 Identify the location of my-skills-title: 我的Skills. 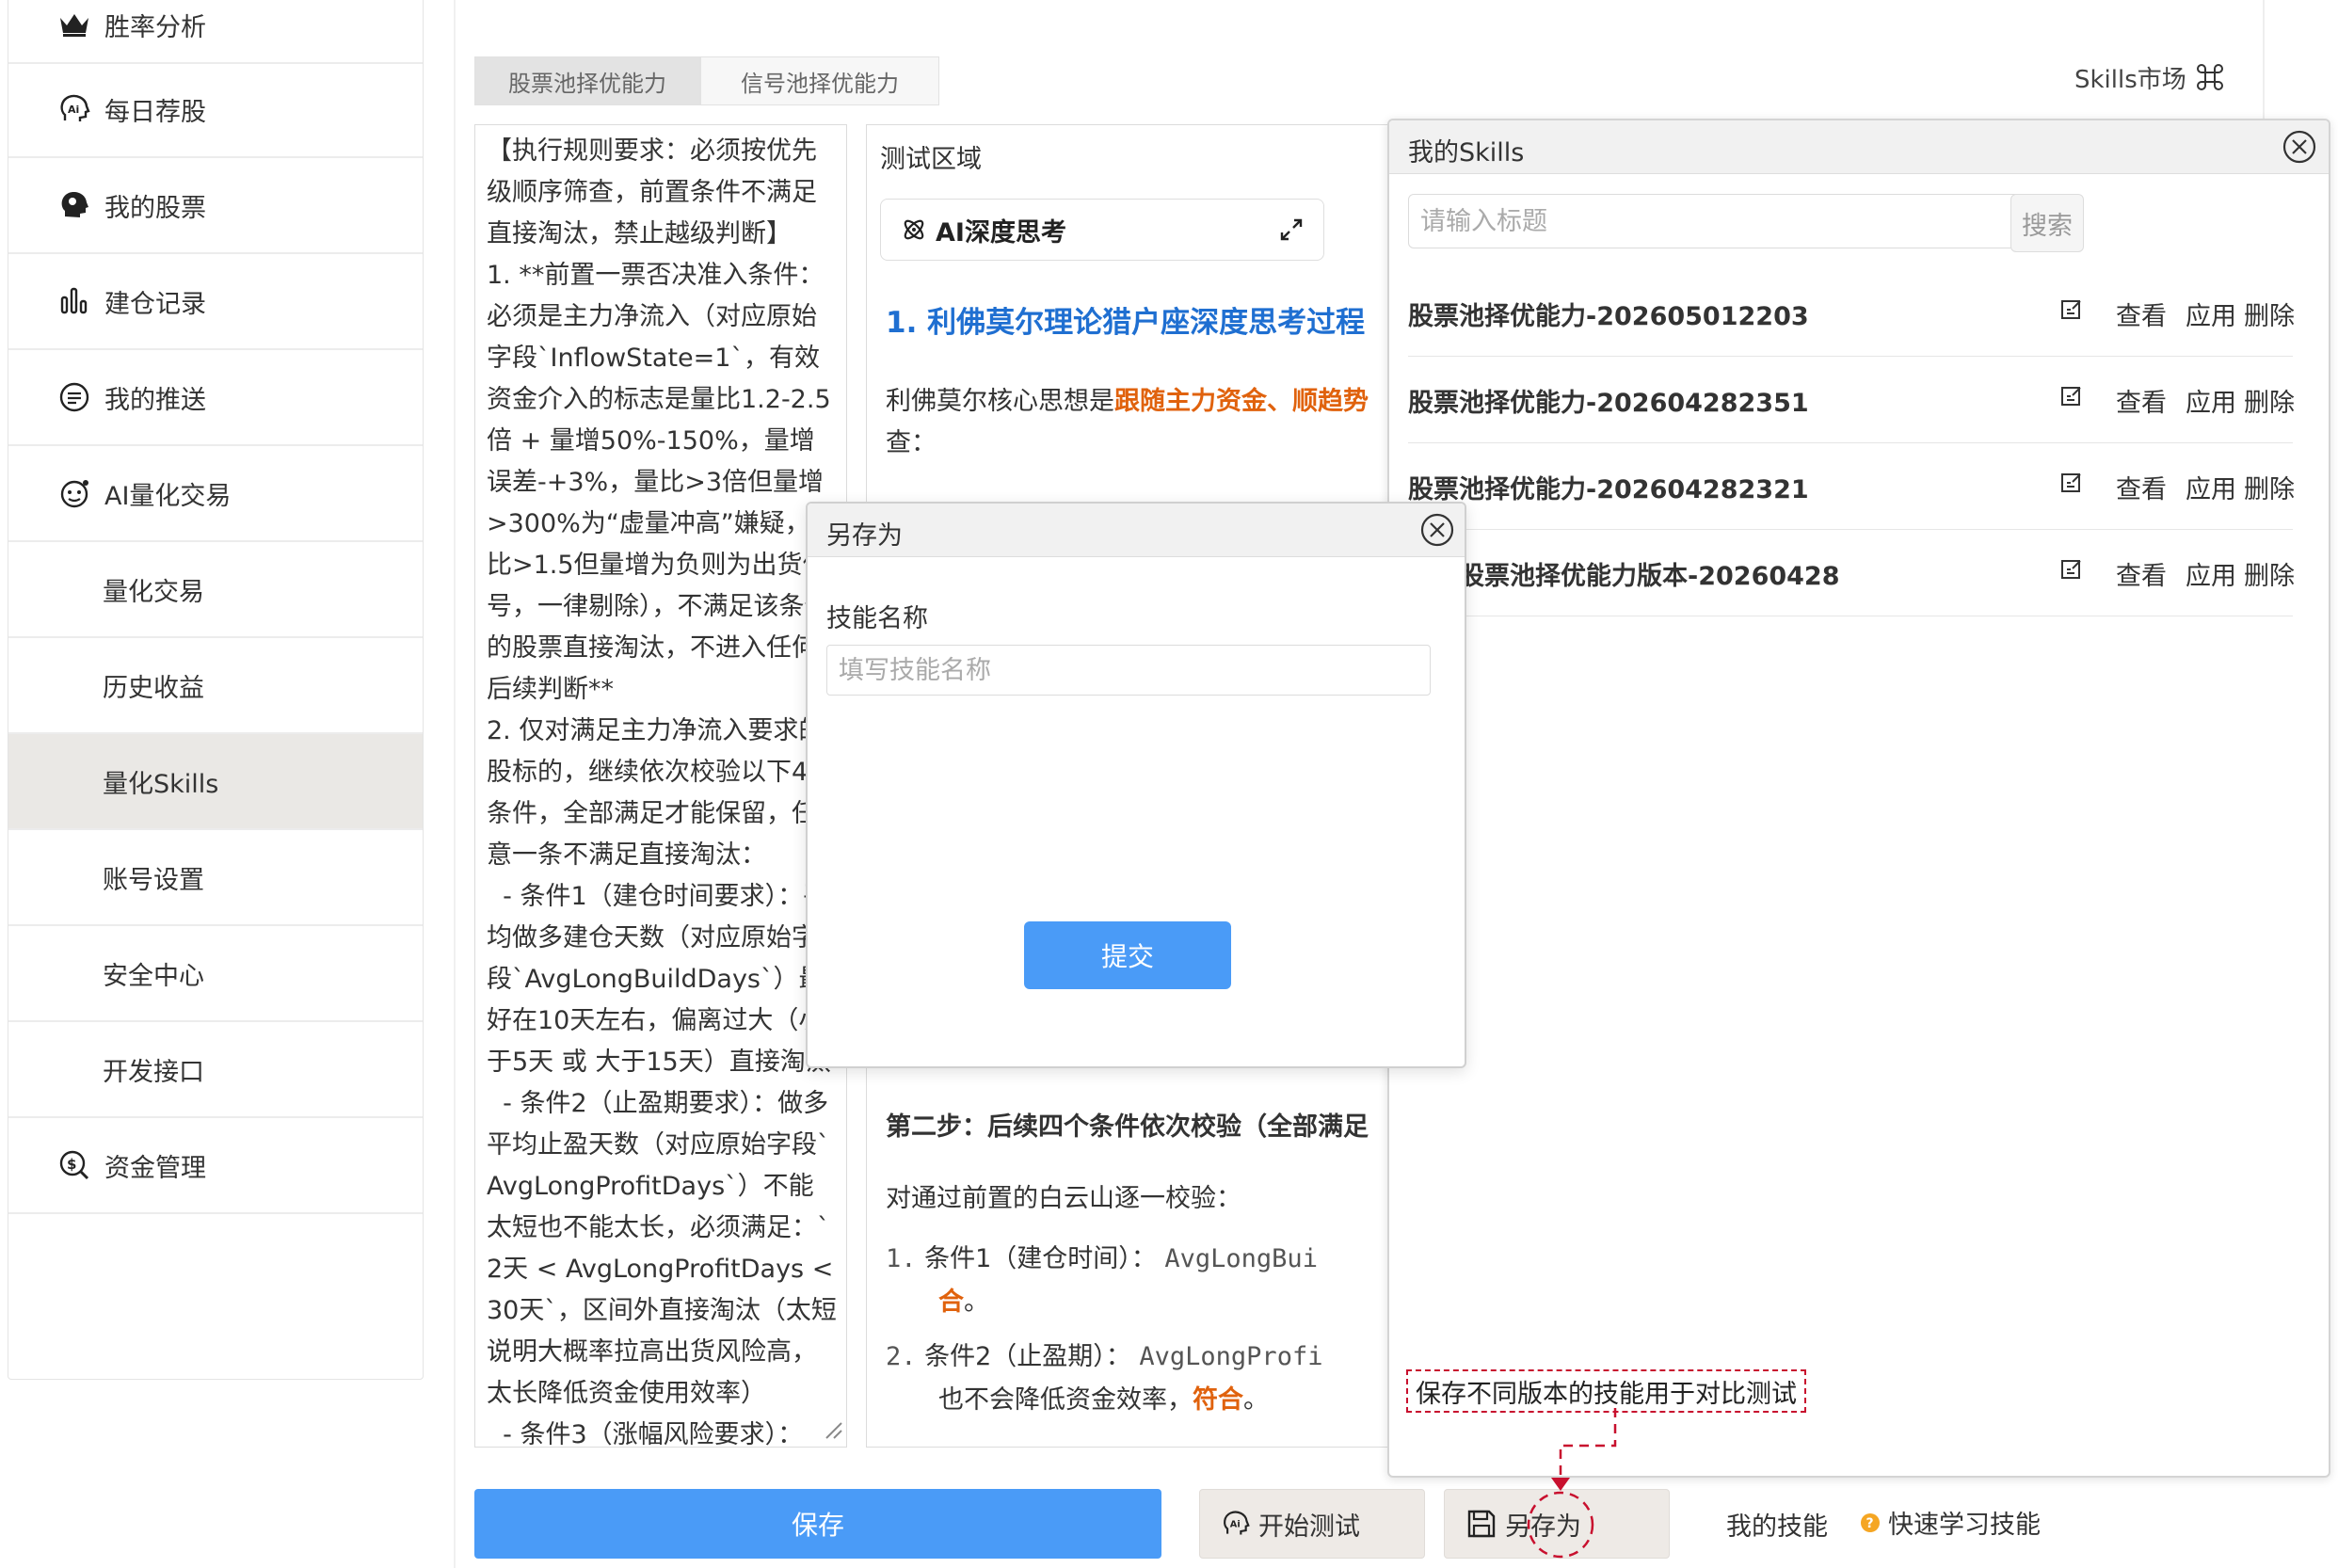
(1466, 153).